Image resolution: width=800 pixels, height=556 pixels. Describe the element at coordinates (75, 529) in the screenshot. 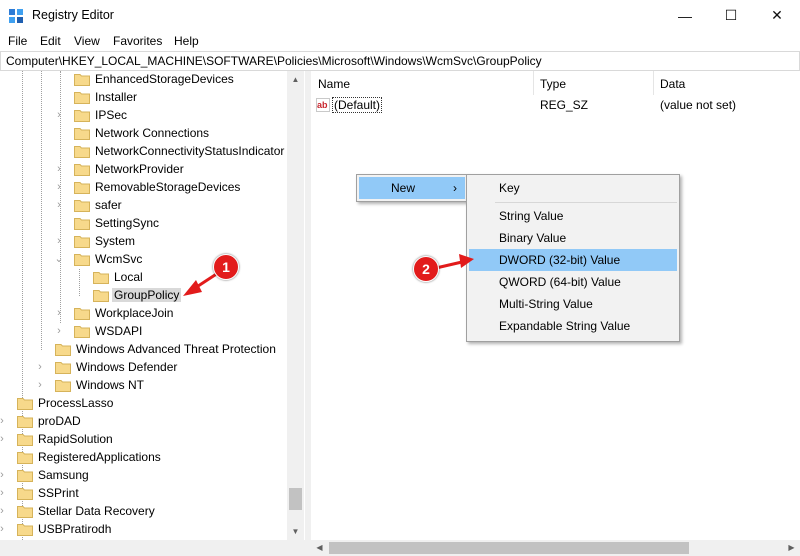

I see `tree-item-label: USBPratirodh` at that location.